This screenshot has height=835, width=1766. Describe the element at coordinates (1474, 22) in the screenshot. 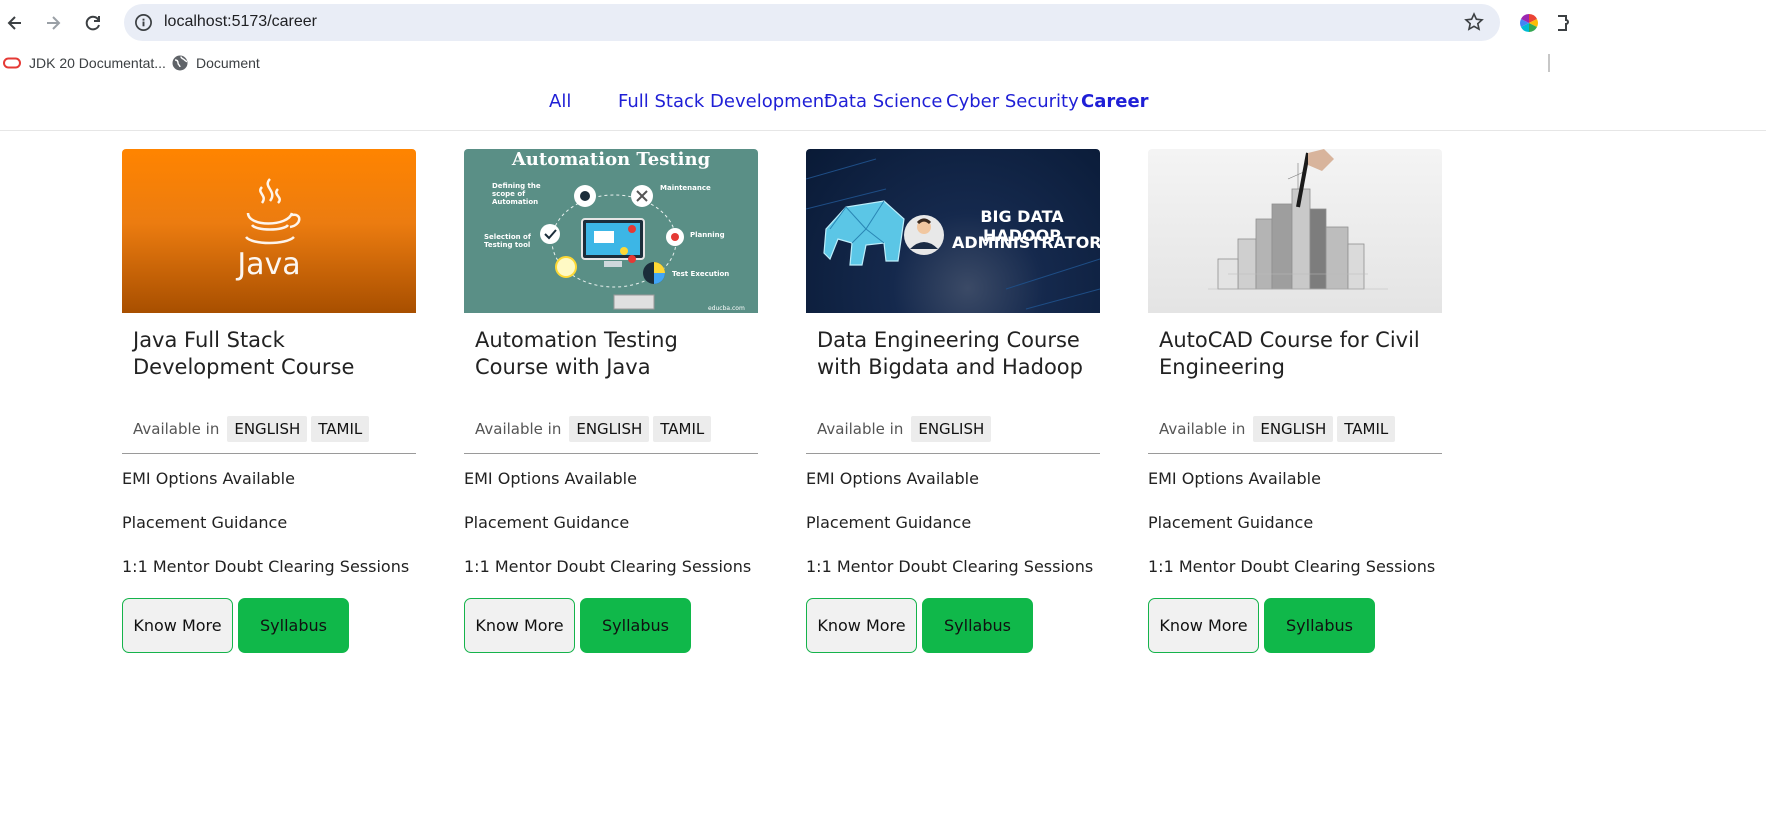

I see `bookmark-star-icon` at that location.